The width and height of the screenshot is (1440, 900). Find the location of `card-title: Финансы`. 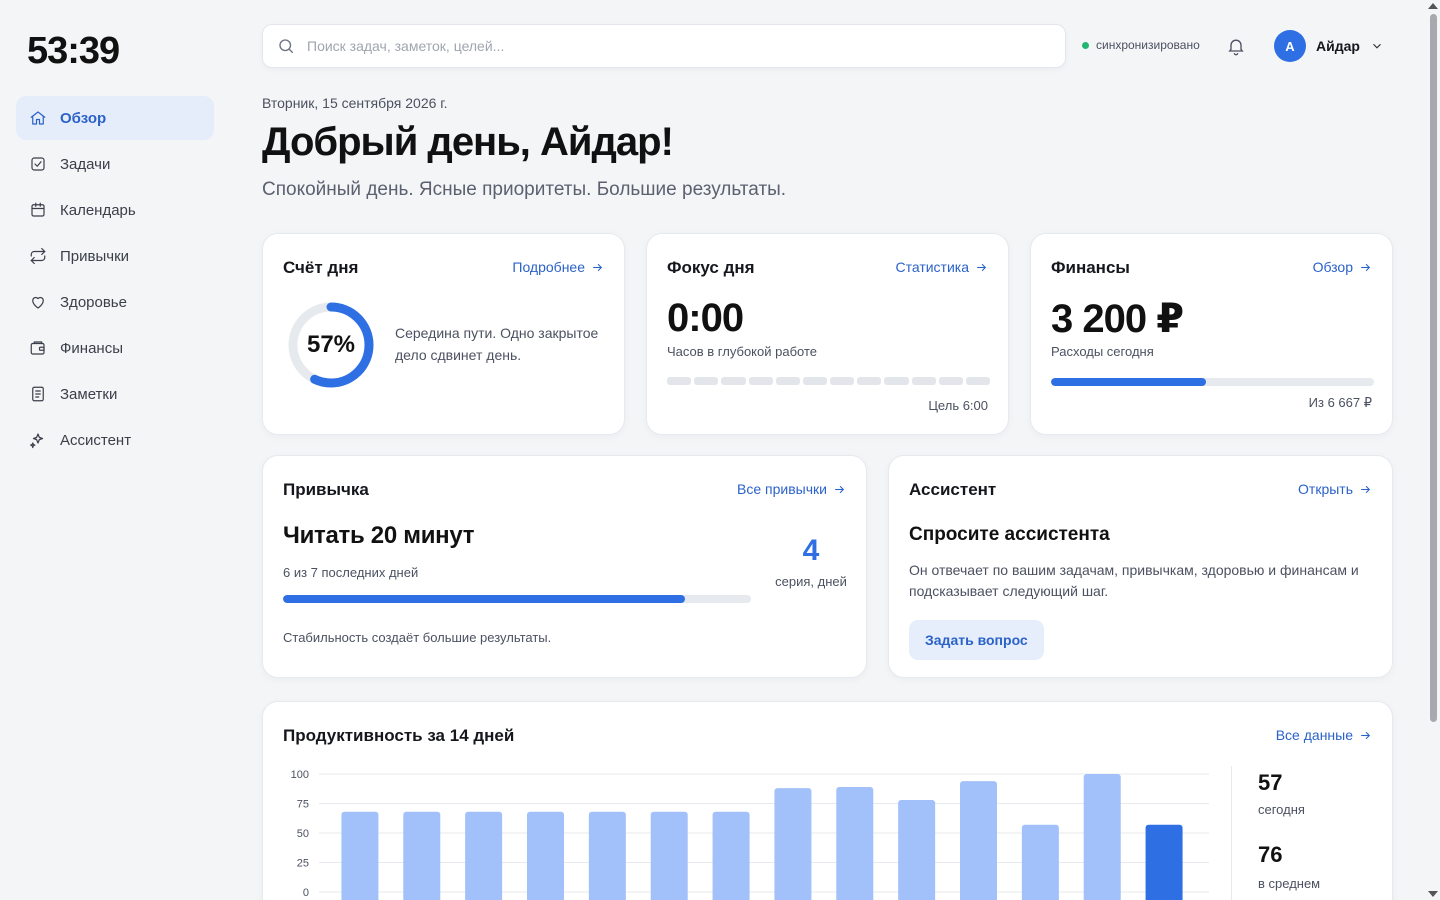

card-title: Финансы is located at coordinates (1090, 267).